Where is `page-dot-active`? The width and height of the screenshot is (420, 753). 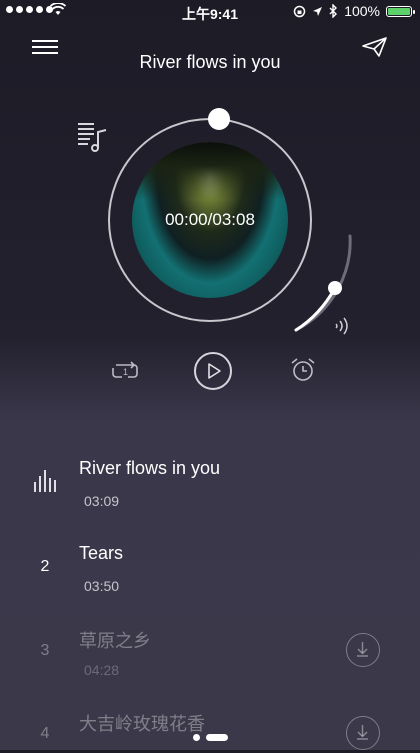
page-dot-active is located at coordinates (216, 737).